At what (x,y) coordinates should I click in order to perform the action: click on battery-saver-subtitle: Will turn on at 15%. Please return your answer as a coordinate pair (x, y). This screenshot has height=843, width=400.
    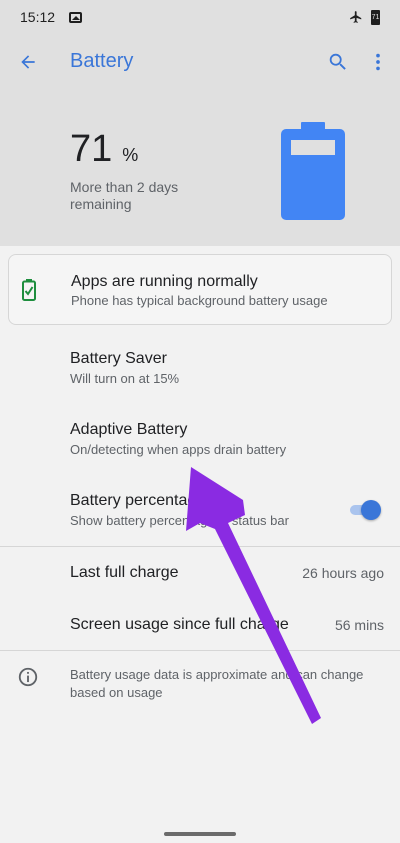
    Looking at the image, I should click on (125, 378).